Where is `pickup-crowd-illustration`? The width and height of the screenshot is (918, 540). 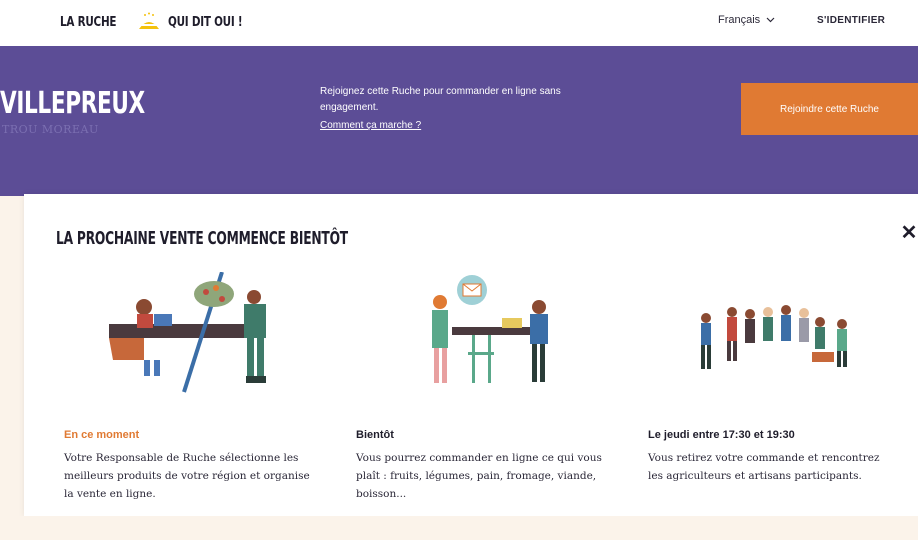
pickup-crowd-illustration is located at coordinates (777, 346).